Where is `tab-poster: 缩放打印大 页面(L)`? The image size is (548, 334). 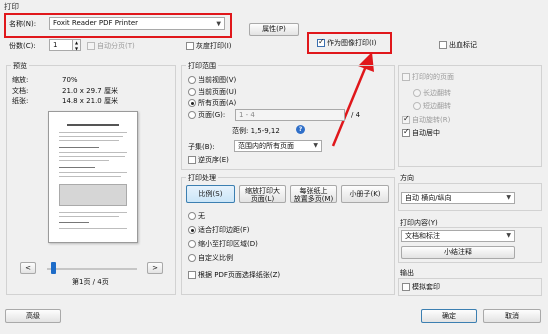 tab-poster: 缩放打印大 页面(L) is located at coordinates (262, 194).